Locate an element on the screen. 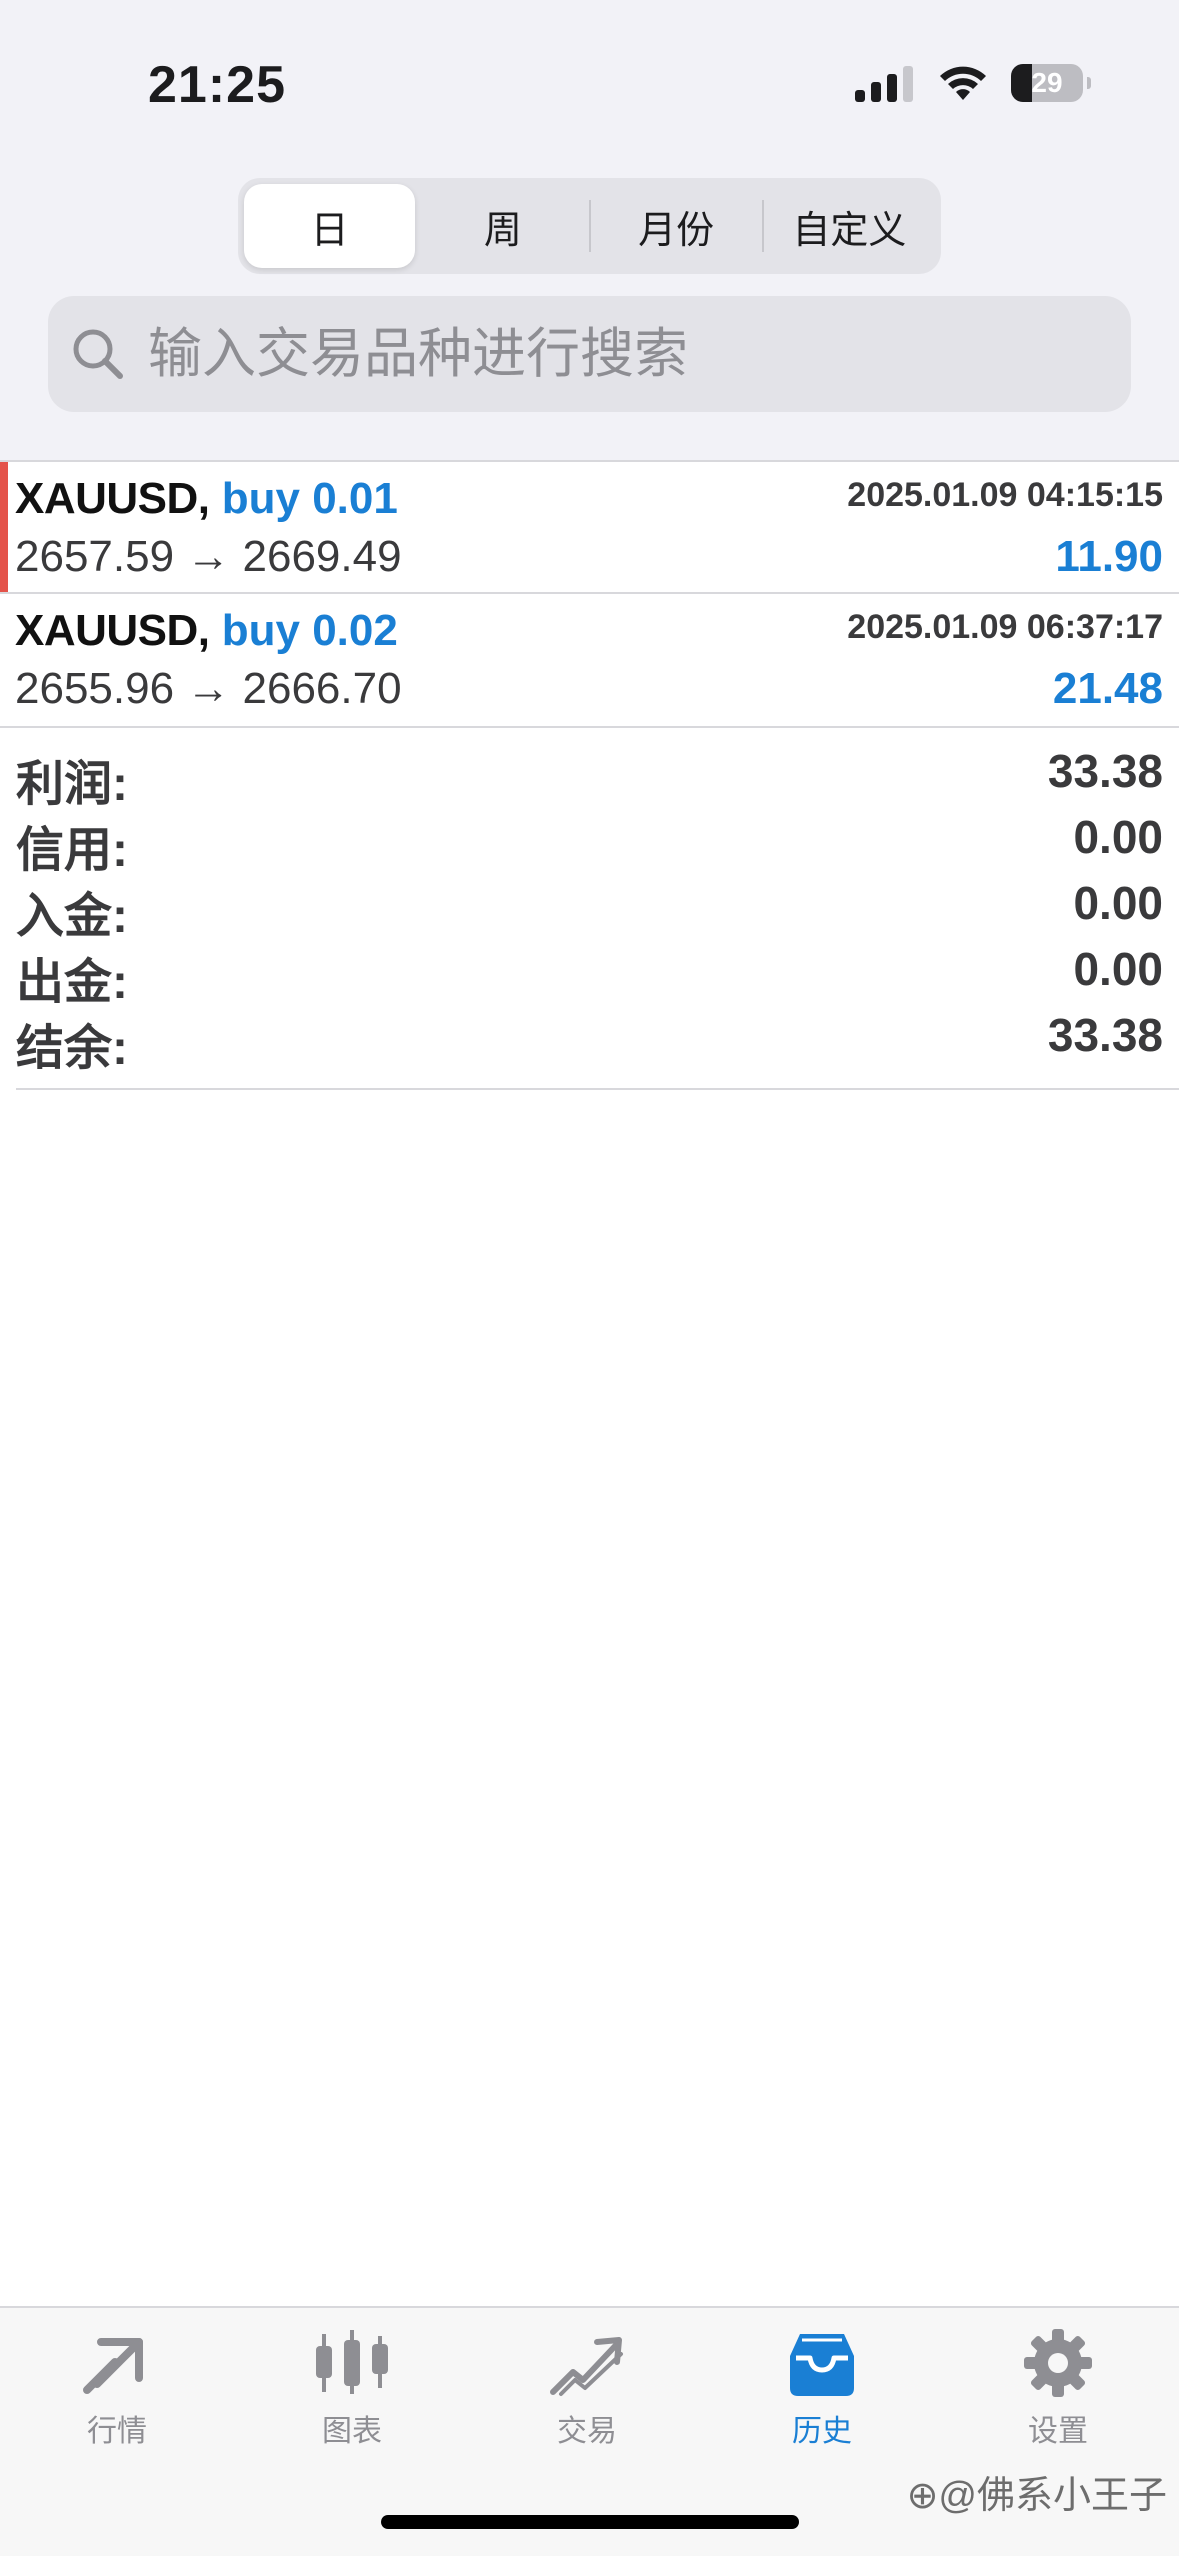  chart-icon is located at coordinates (352, 2362).